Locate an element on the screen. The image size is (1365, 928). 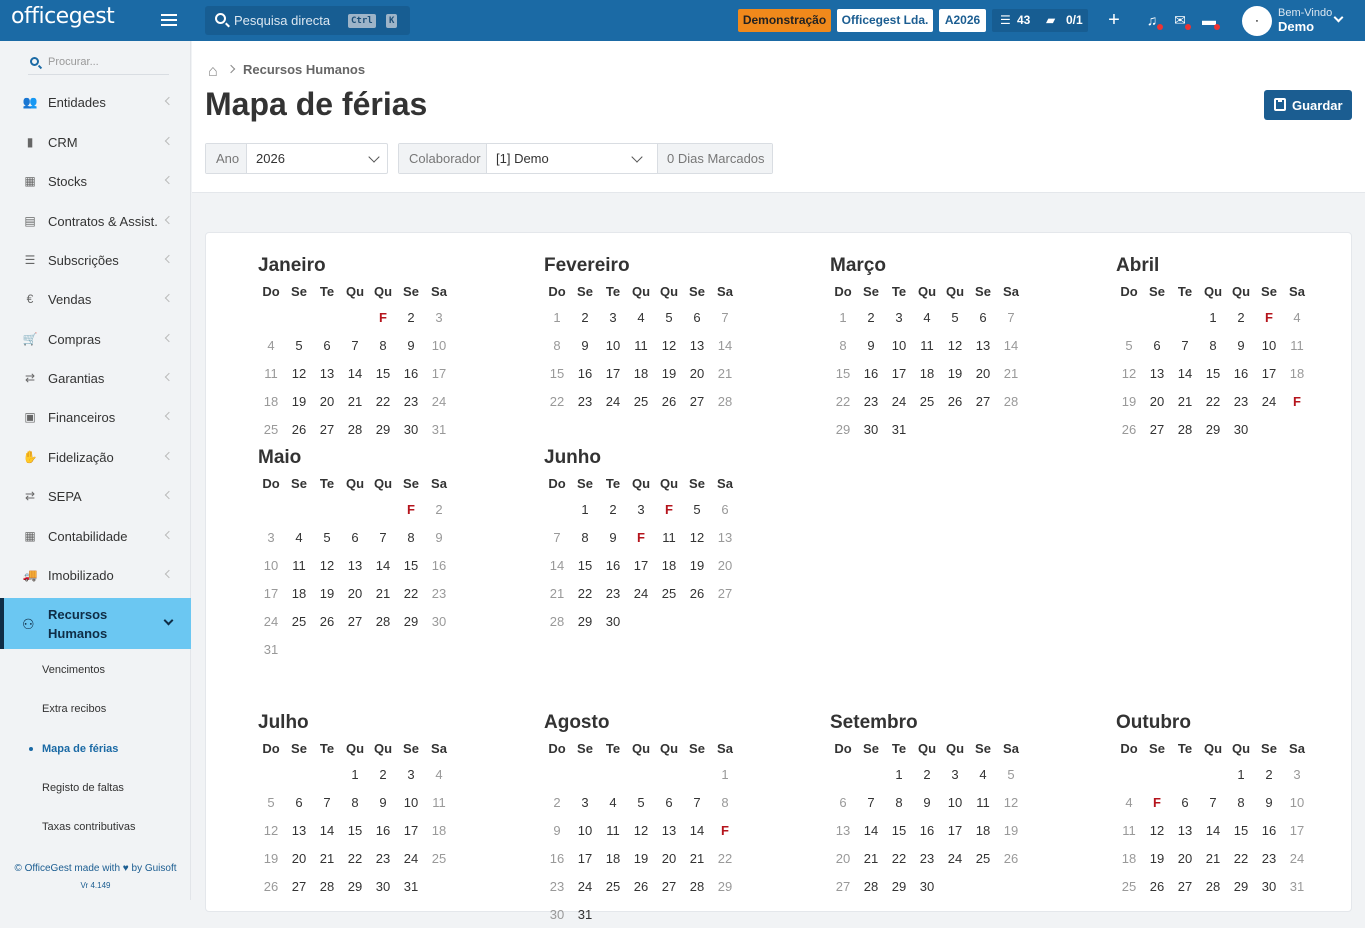
day-cell: 5 is located at coordinates (299, 345).